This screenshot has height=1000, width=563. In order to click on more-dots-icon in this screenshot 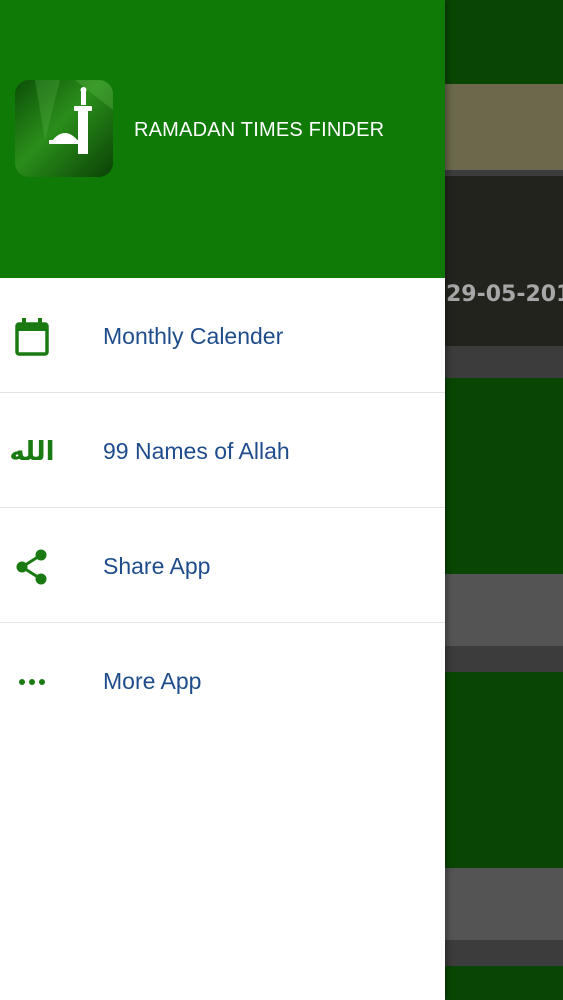, I will do `click(32, 682)`.